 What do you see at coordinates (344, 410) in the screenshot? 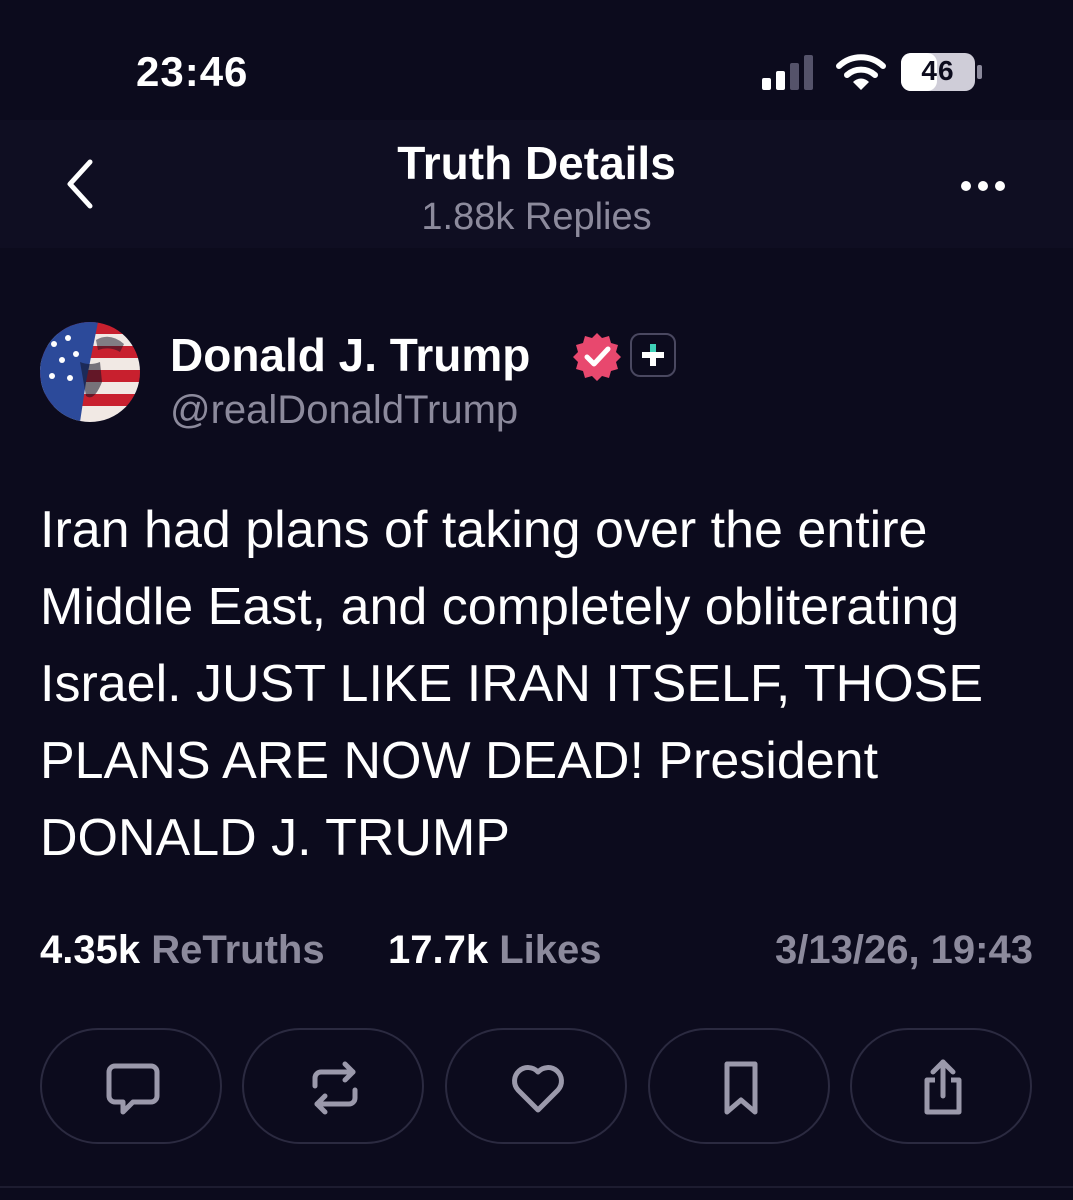
I see `author-handle: @realDonaldTrump` at bounding box center [344, 410].